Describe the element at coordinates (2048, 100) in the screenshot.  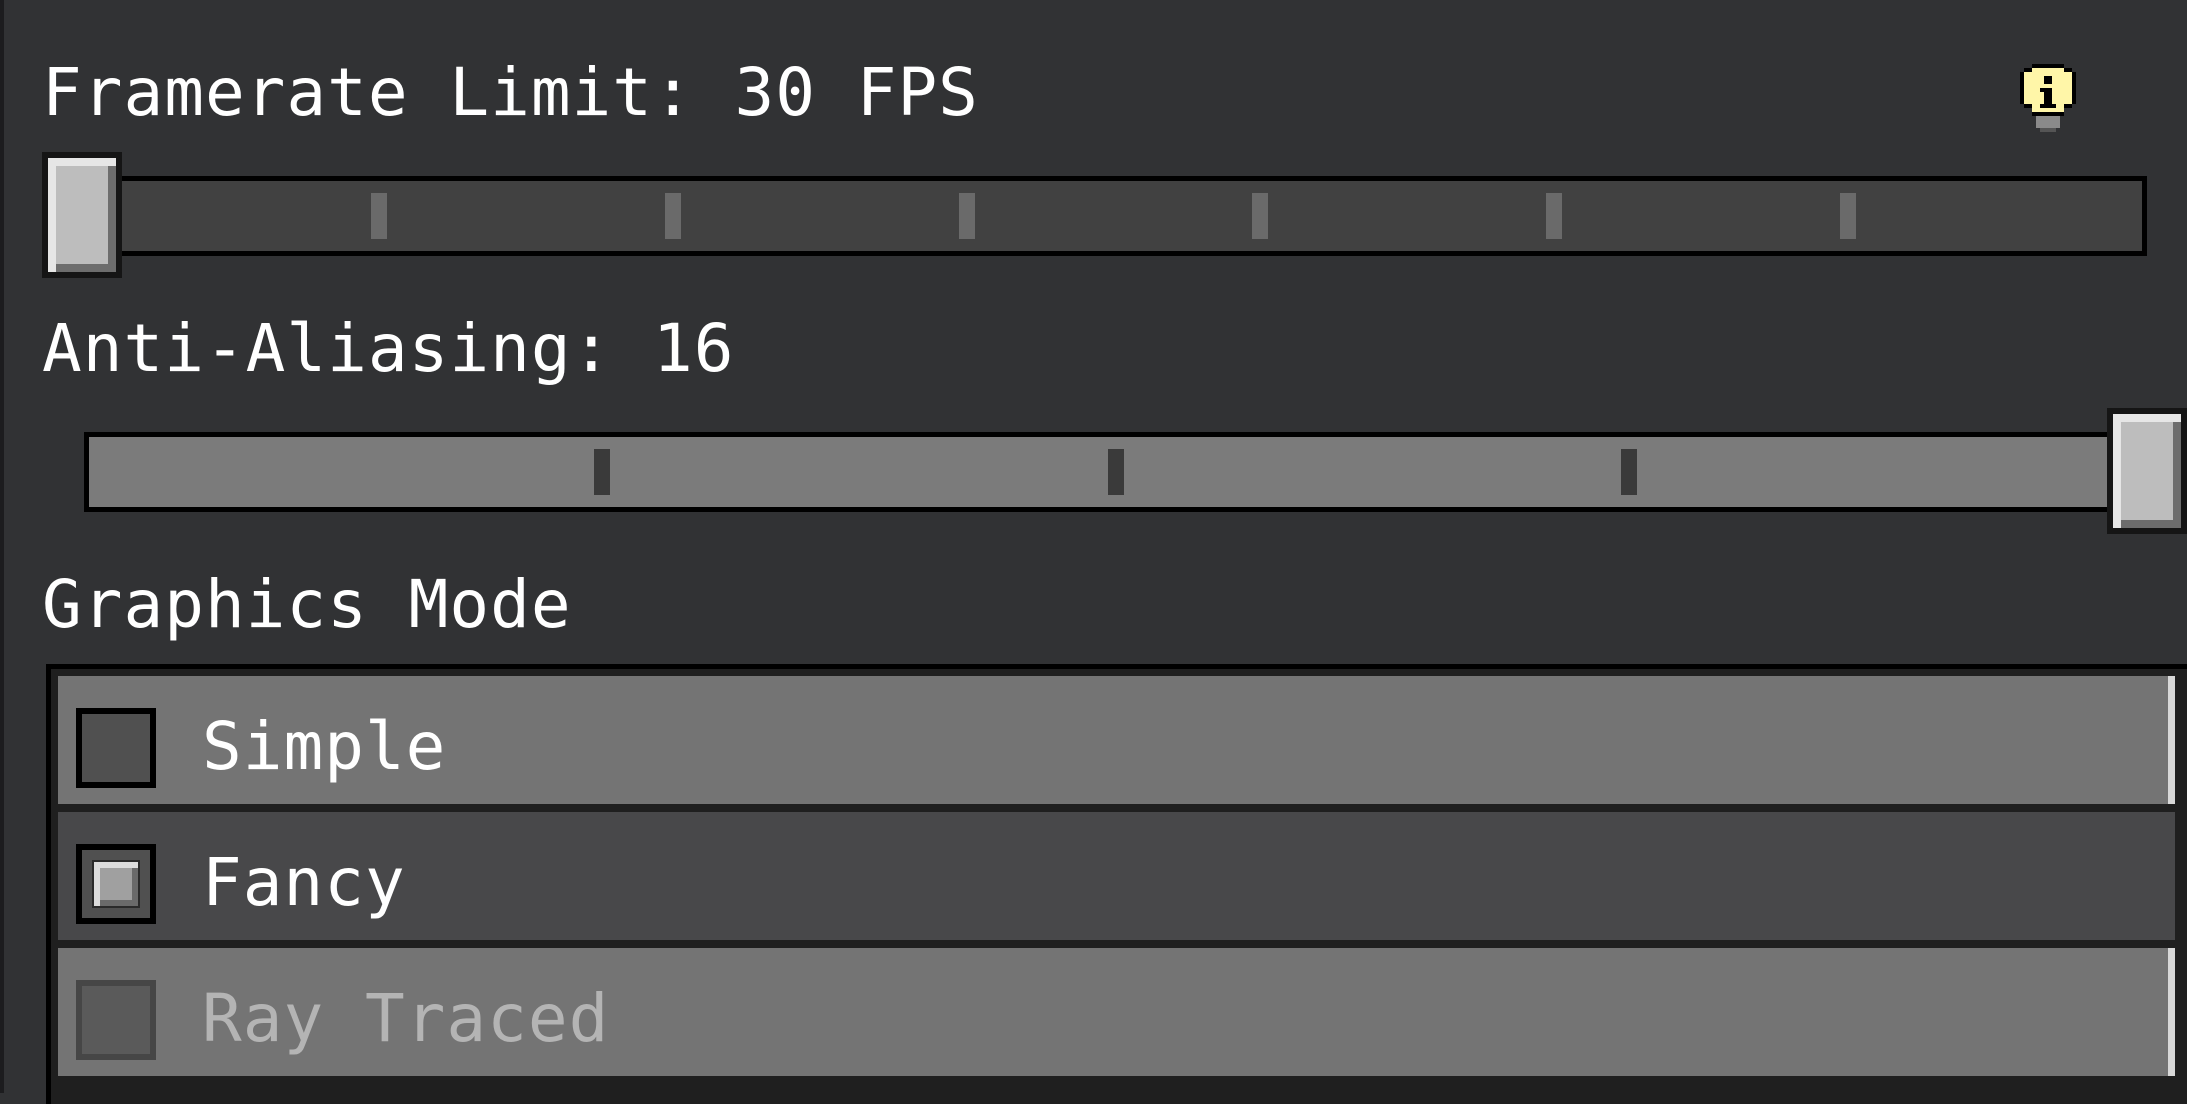
I see `info-bulb-icon` at that location.